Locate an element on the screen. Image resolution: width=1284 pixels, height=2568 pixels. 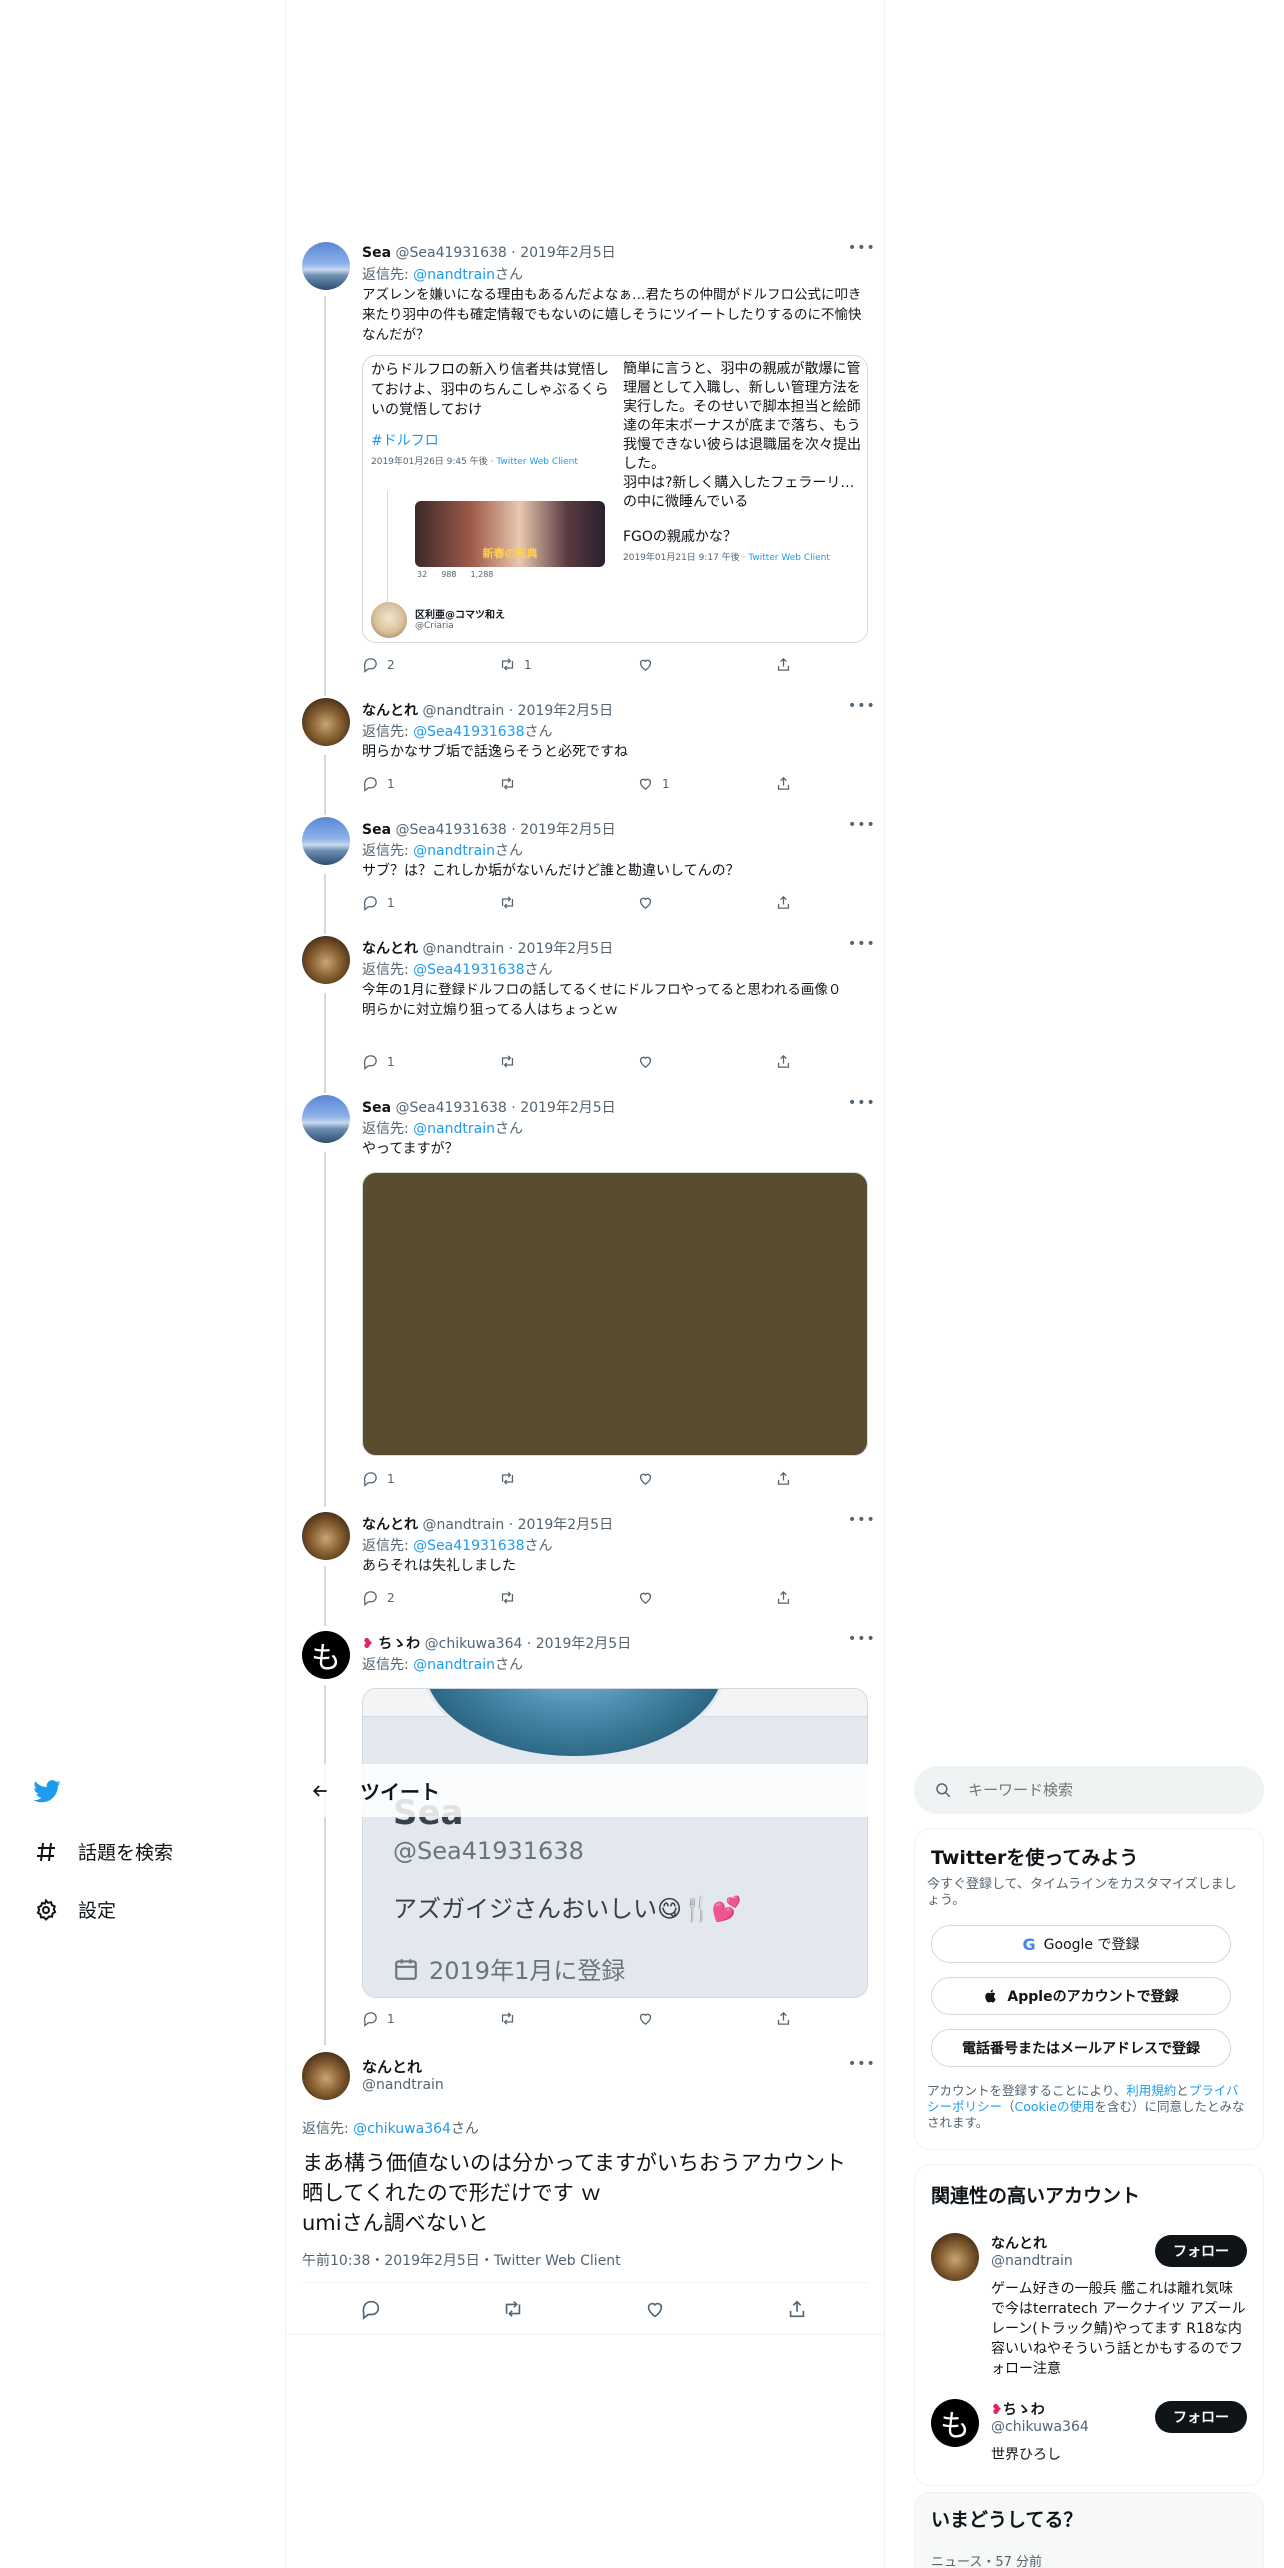
related-account-handle: @nandtrain is located at coordinates (1032, 2261).